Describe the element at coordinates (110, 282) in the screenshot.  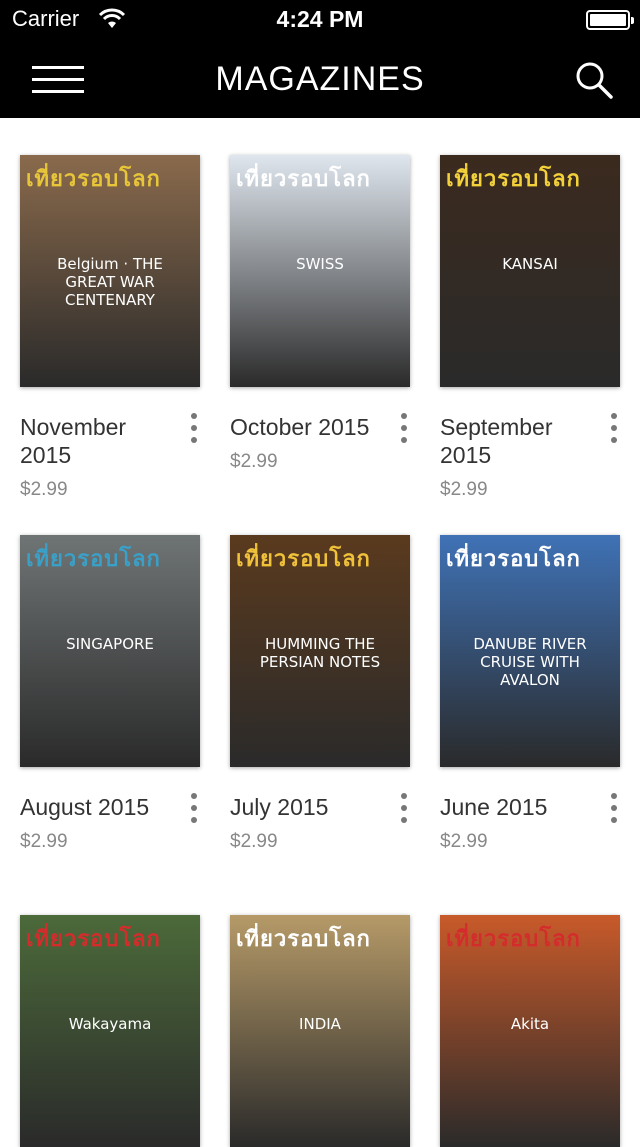
I see `cover-headline: Belgium · THE GREAT WAR CENTENARY` at that location.